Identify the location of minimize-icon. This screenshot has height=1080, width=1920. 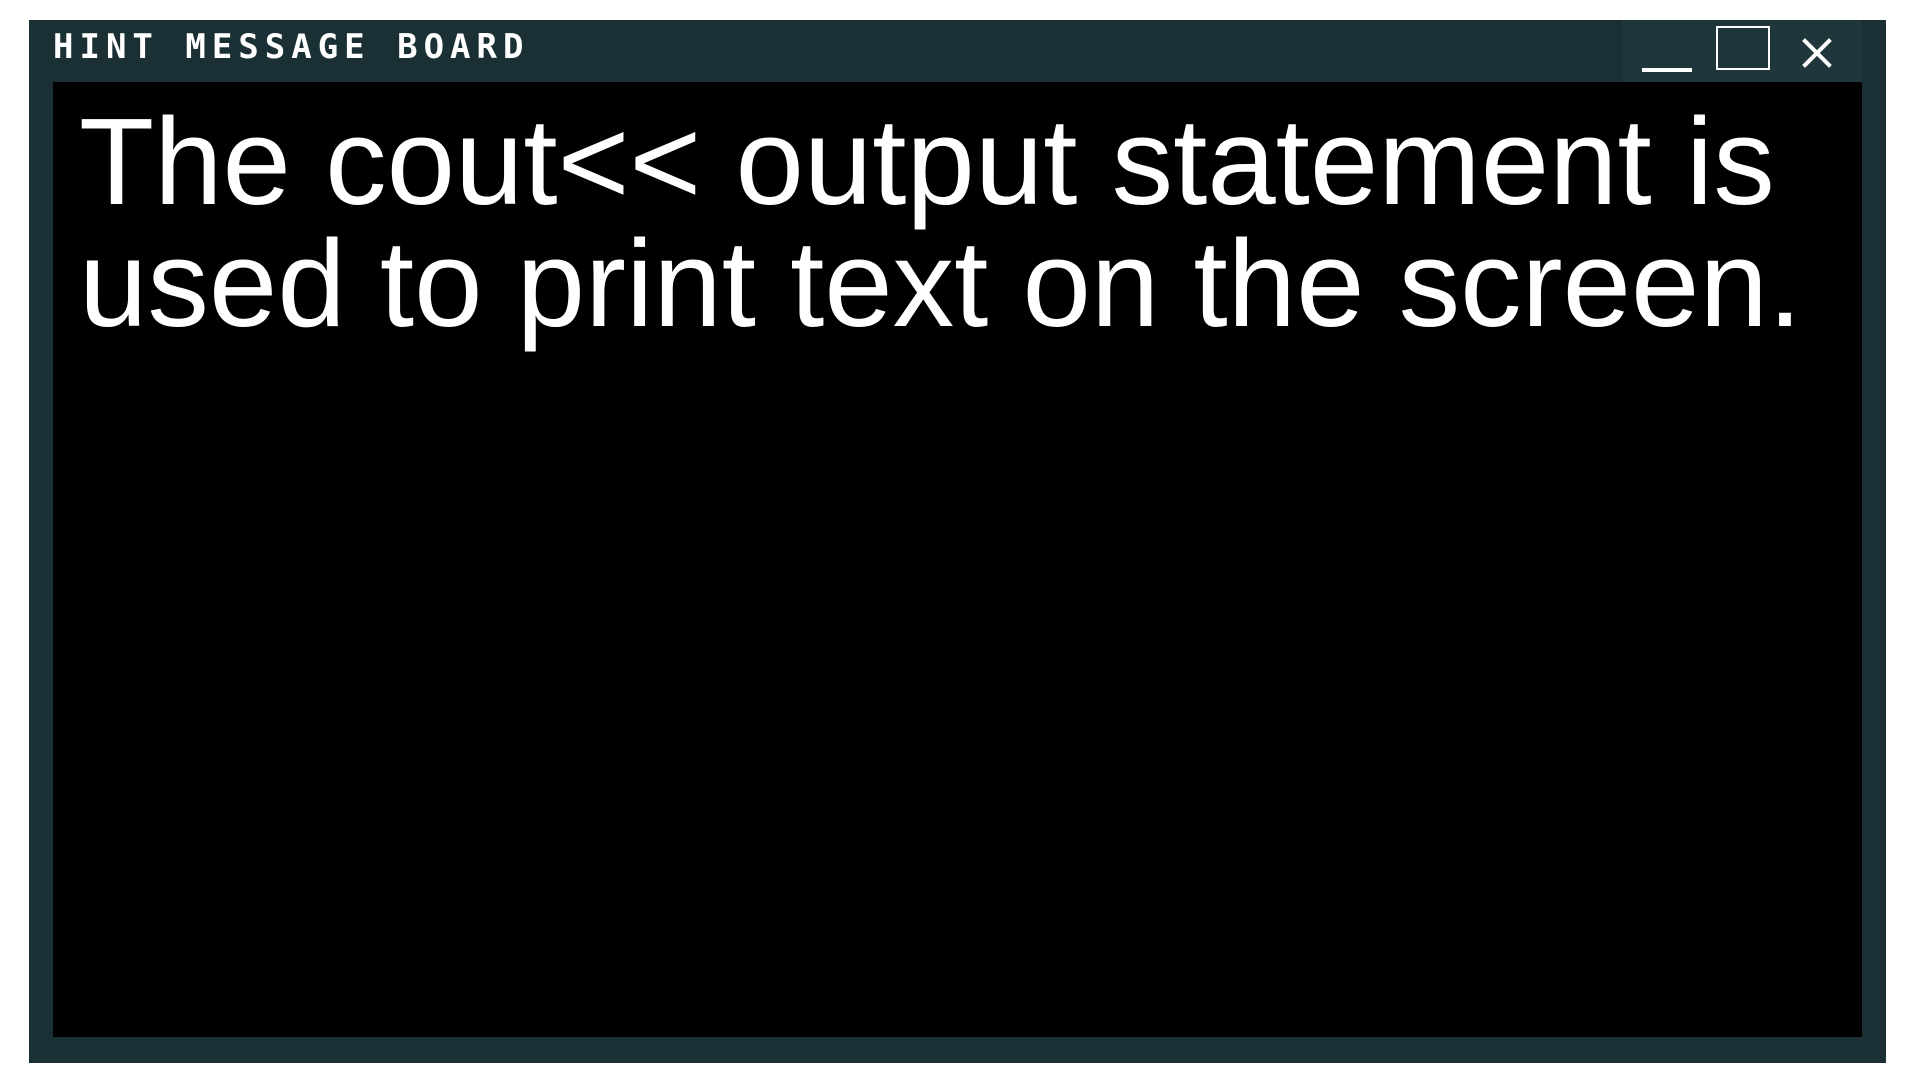
(1667, 70).